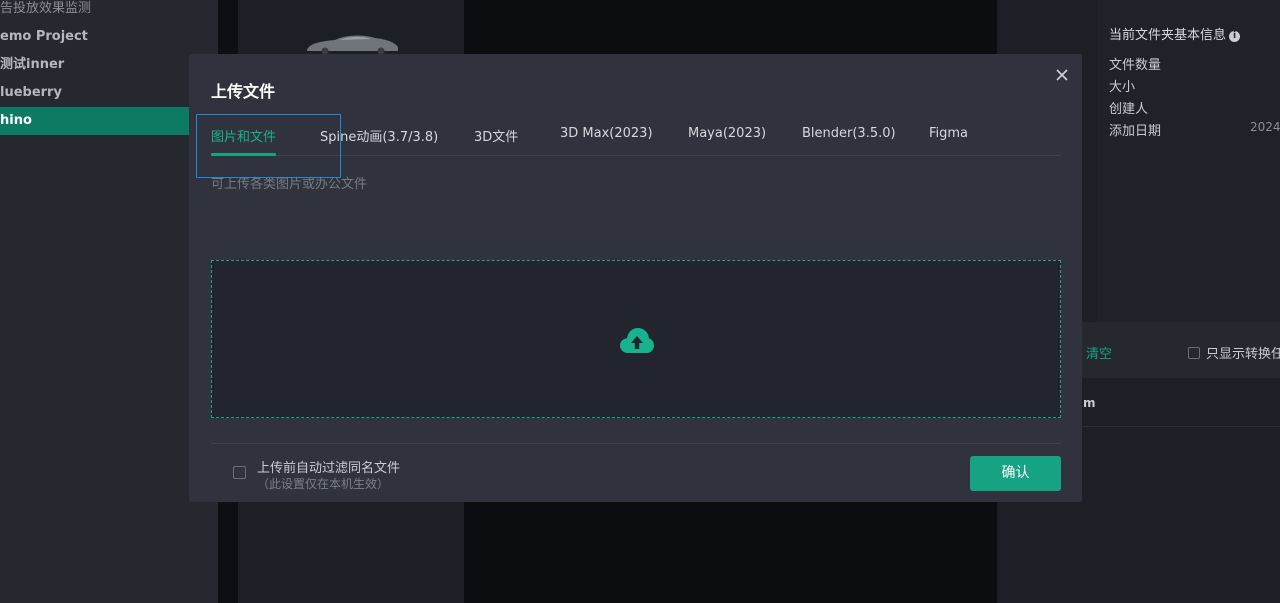 The width and height of the screenshot is (1280, 603). I want to click on close-icon, so click(1062, 75).